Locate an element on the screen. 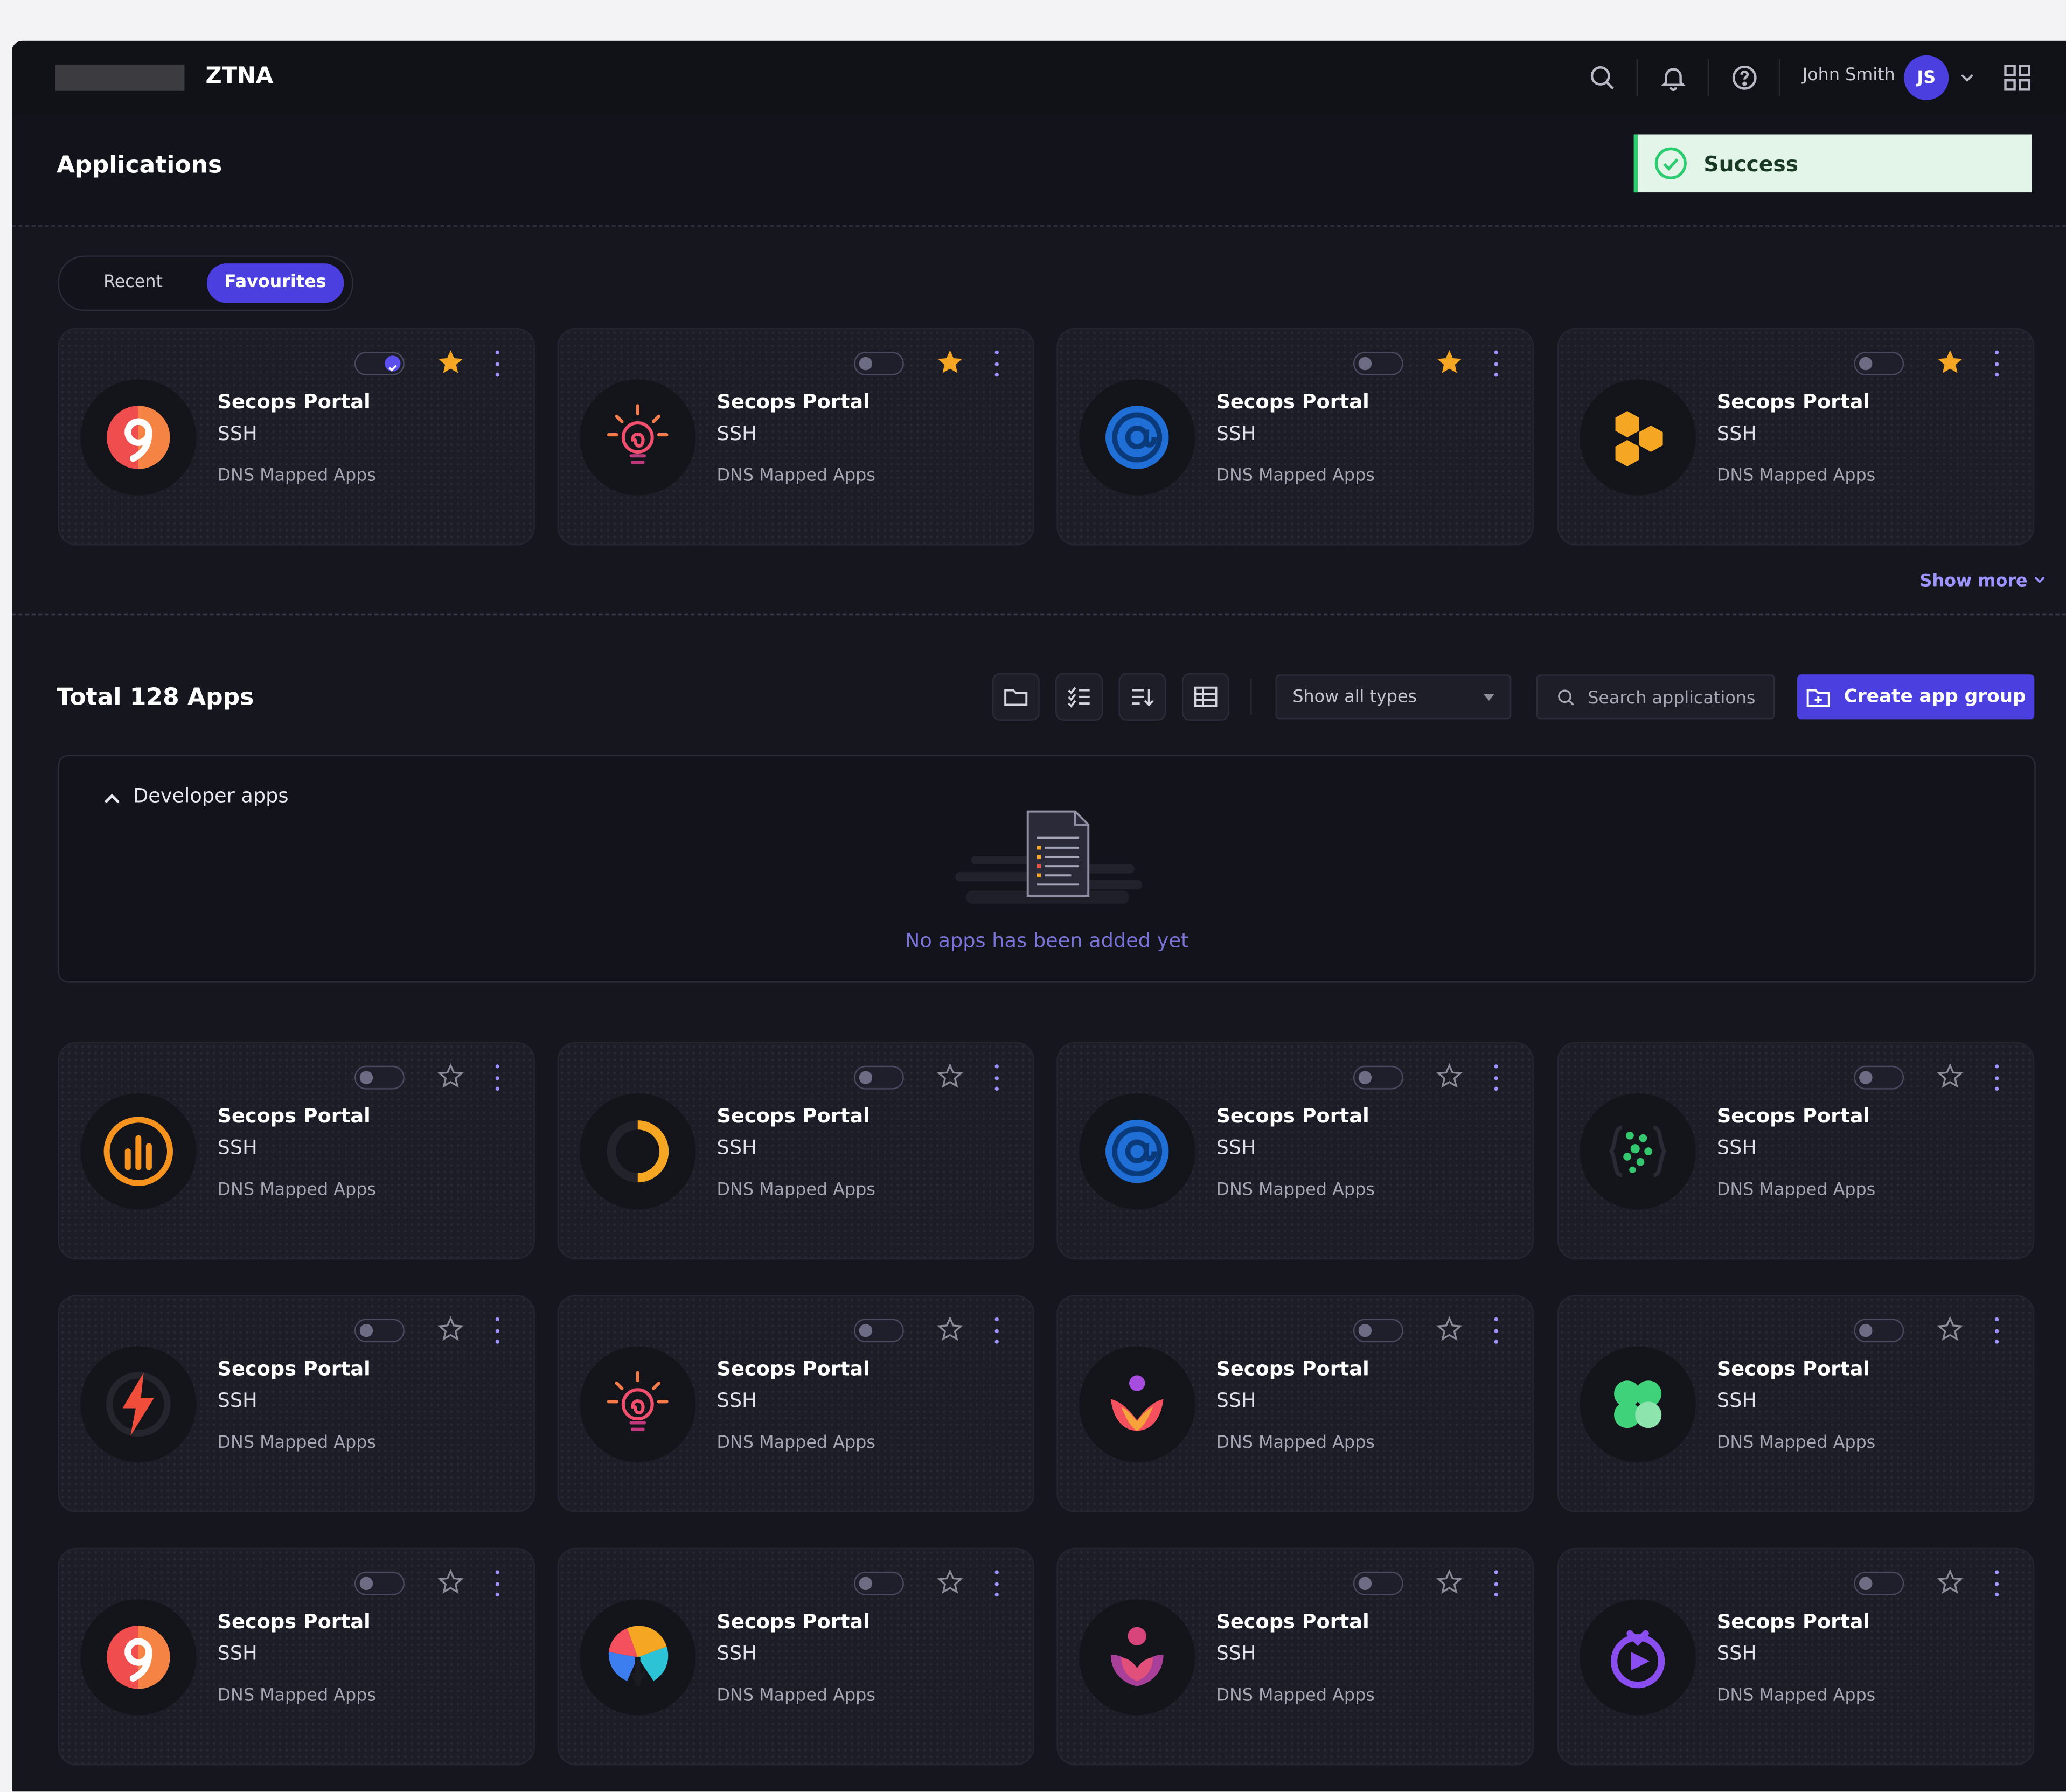  search-input is located at coordinates (1677, 698).